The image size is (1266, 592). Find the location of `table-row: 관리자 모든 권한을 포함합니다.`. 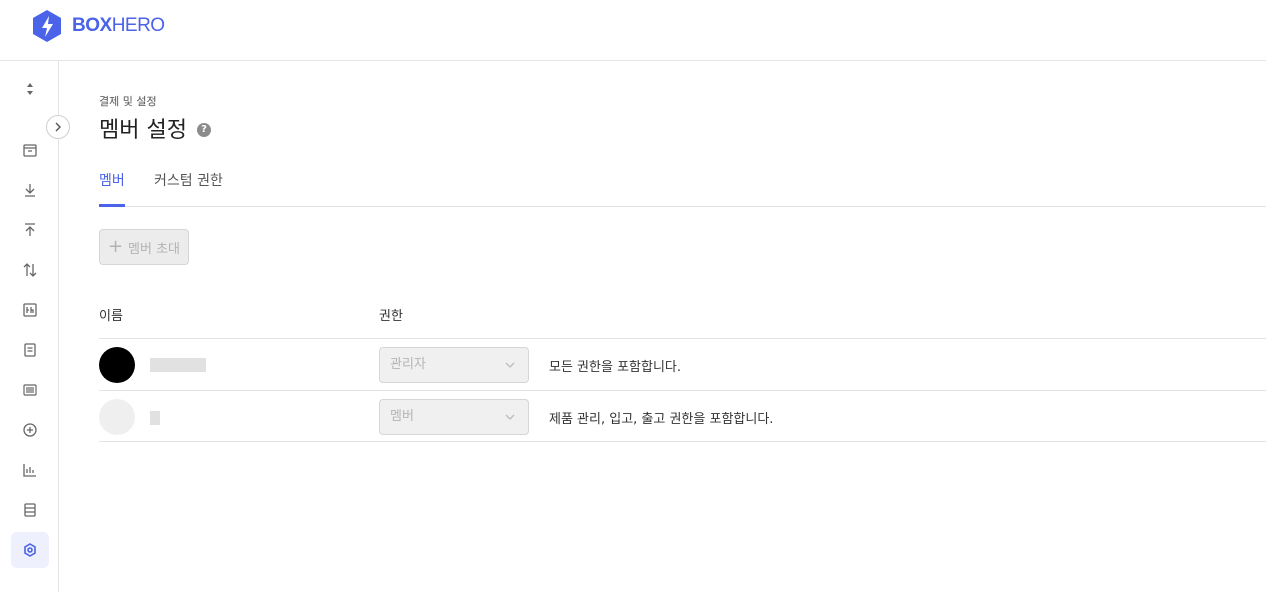

table-row: 관리자 모든 권한을 포함합니다. is located at coordinates (682, 364).